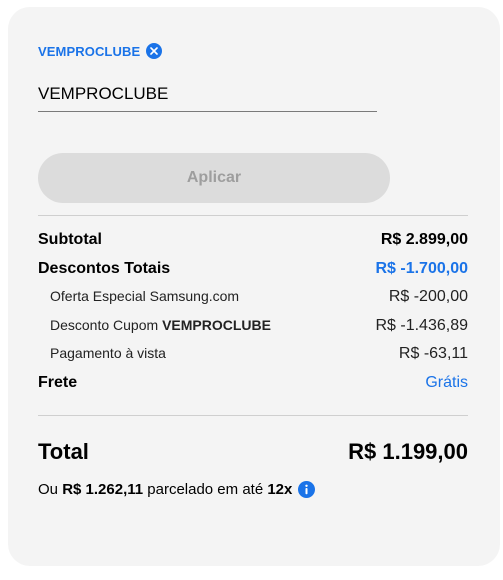  Describe the element at coordinates (421, 268) in the screenshot. I see `discounts-total-value: R$ -1.700,00` at that location.